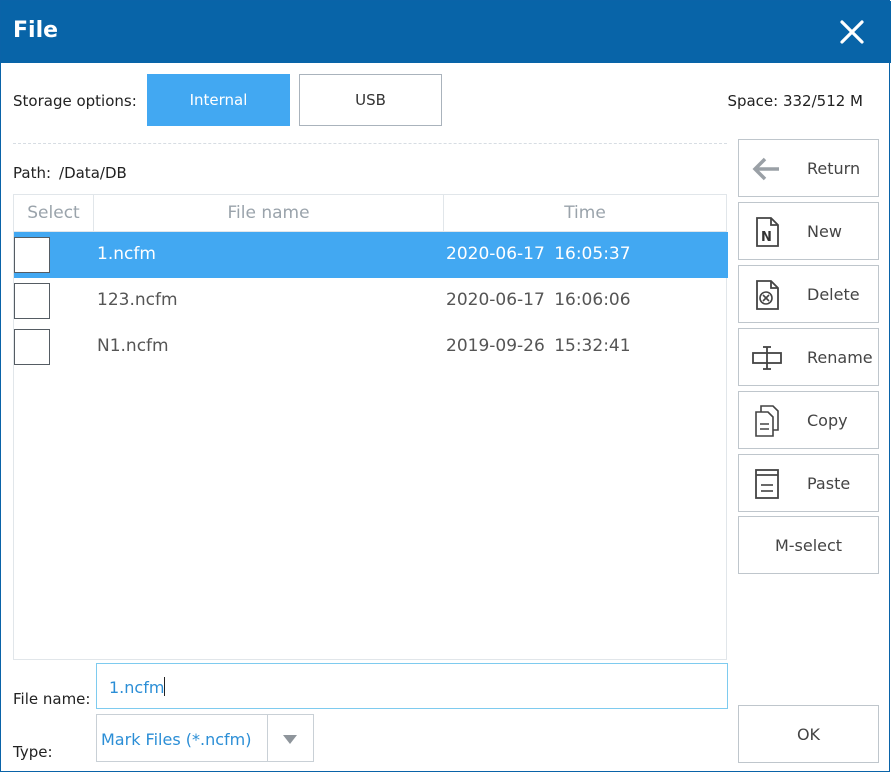  Describe the element at coordinates (767, 358) in the screenshot. I see `rename-icon` at that location.